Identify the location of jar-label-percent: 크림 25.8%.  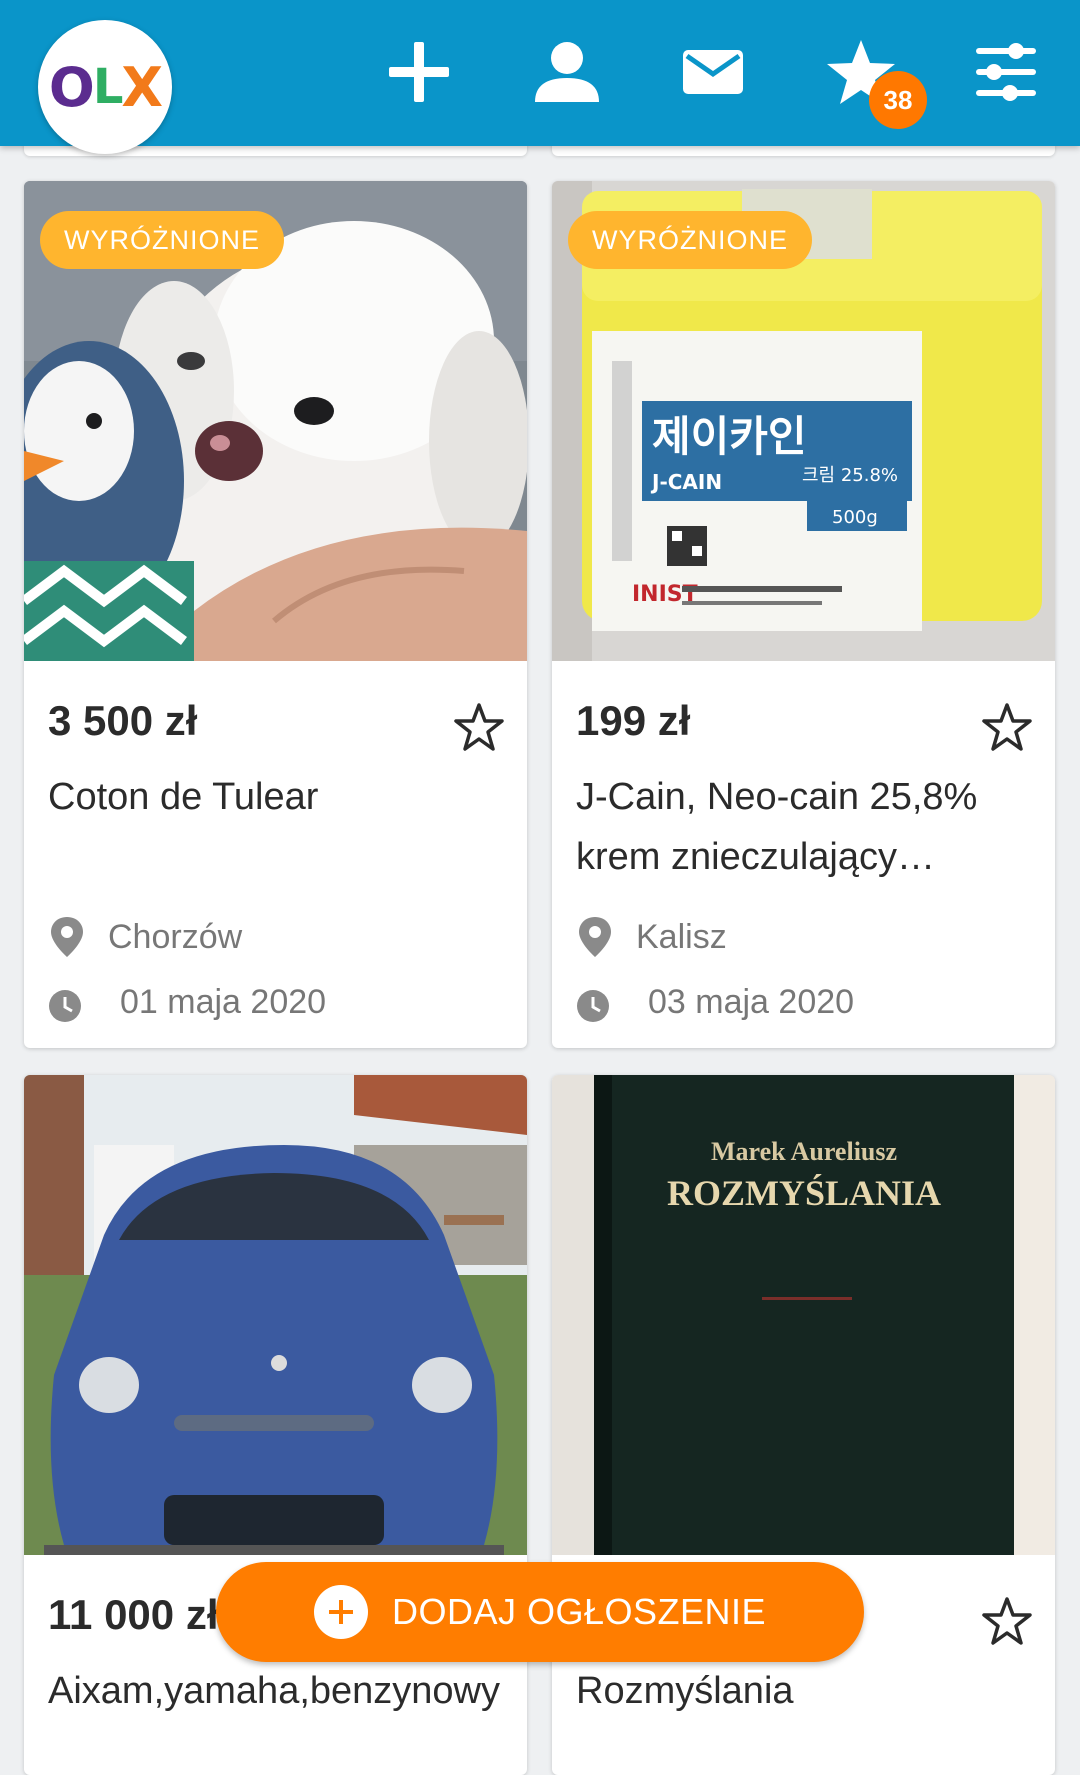
(850, 475).